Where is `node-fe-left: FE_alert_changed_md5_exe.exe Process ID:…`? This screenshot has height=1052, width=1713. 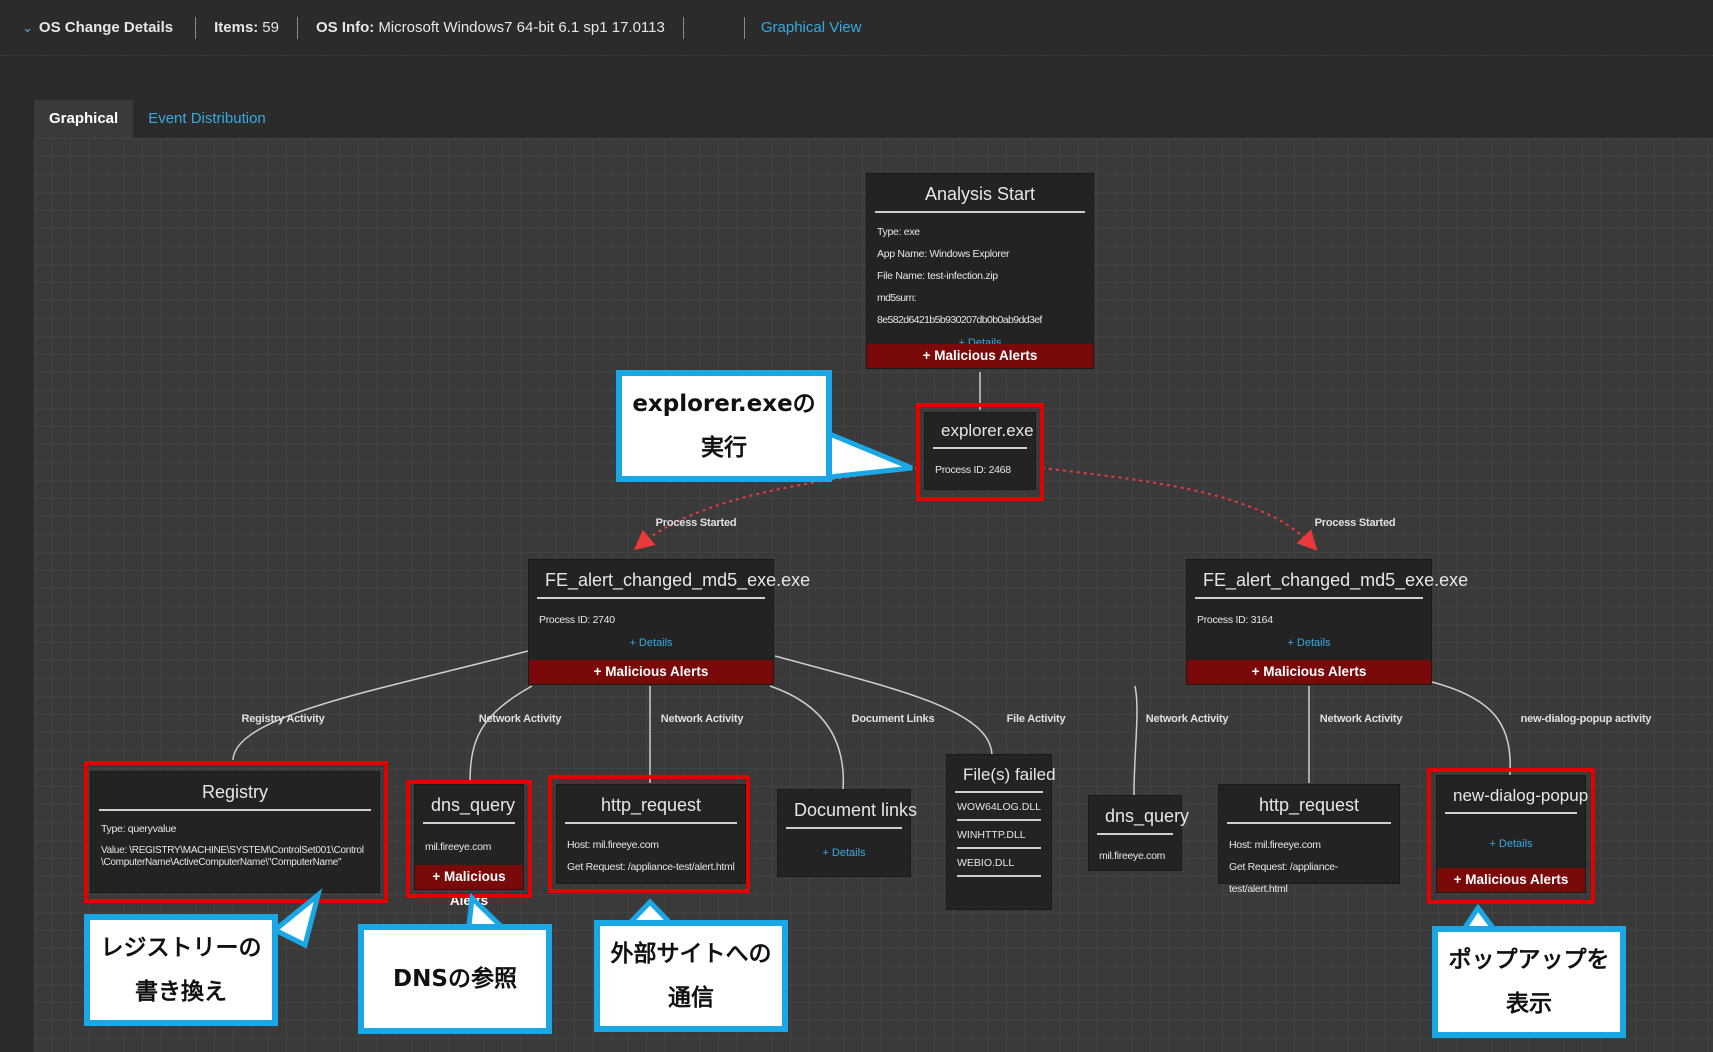
node-fe-left: FE_alert_changed_md5_exe.exe Process ID:… is located at coordinates (669, 622).